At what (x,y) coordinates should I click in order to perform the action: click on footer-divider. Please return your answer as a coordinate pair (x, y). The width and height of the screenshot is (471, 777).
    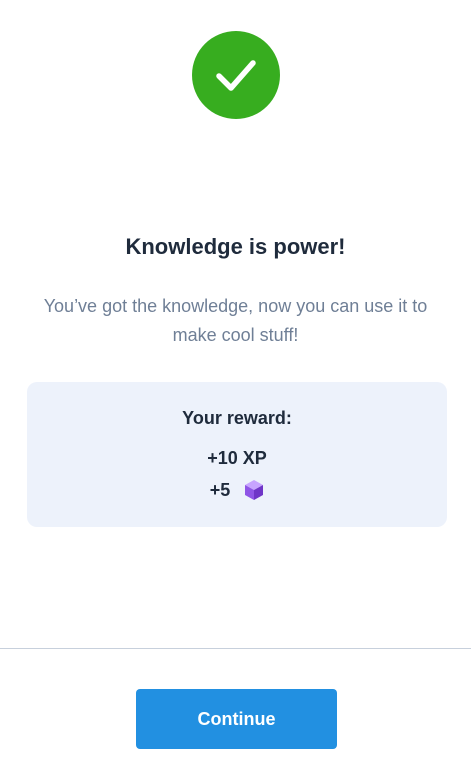
    Looking at the image, I should click on (235, 648).